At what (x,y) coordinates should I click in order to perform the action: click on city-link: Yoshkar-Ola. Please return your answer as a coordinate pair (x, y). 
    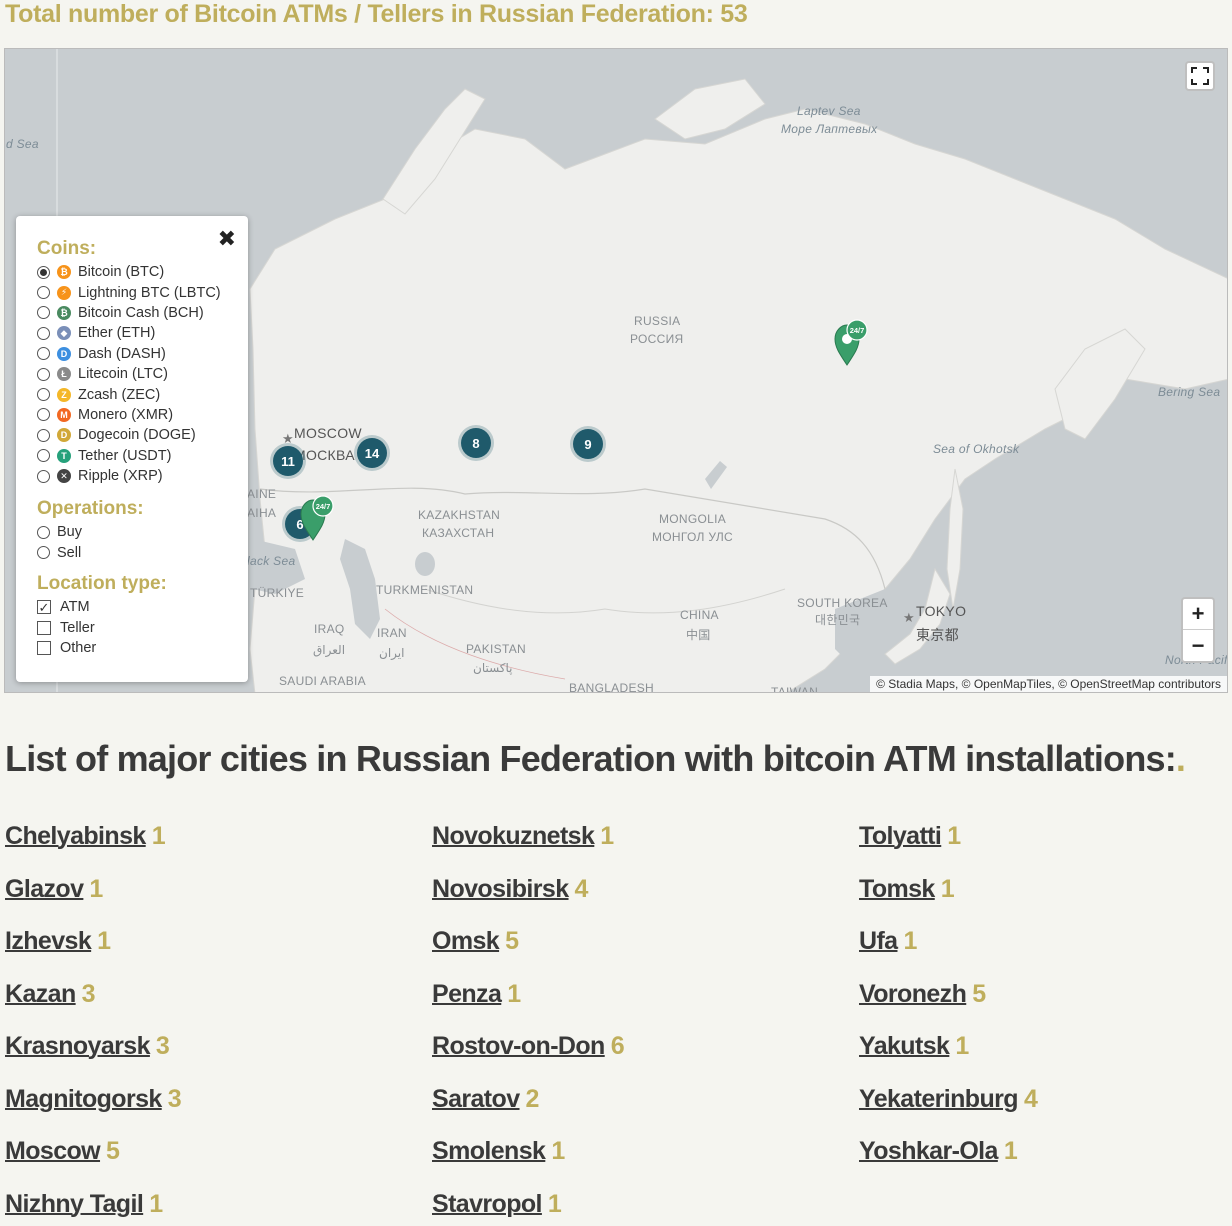
    Looking at the image, I should click on (928, 1151).